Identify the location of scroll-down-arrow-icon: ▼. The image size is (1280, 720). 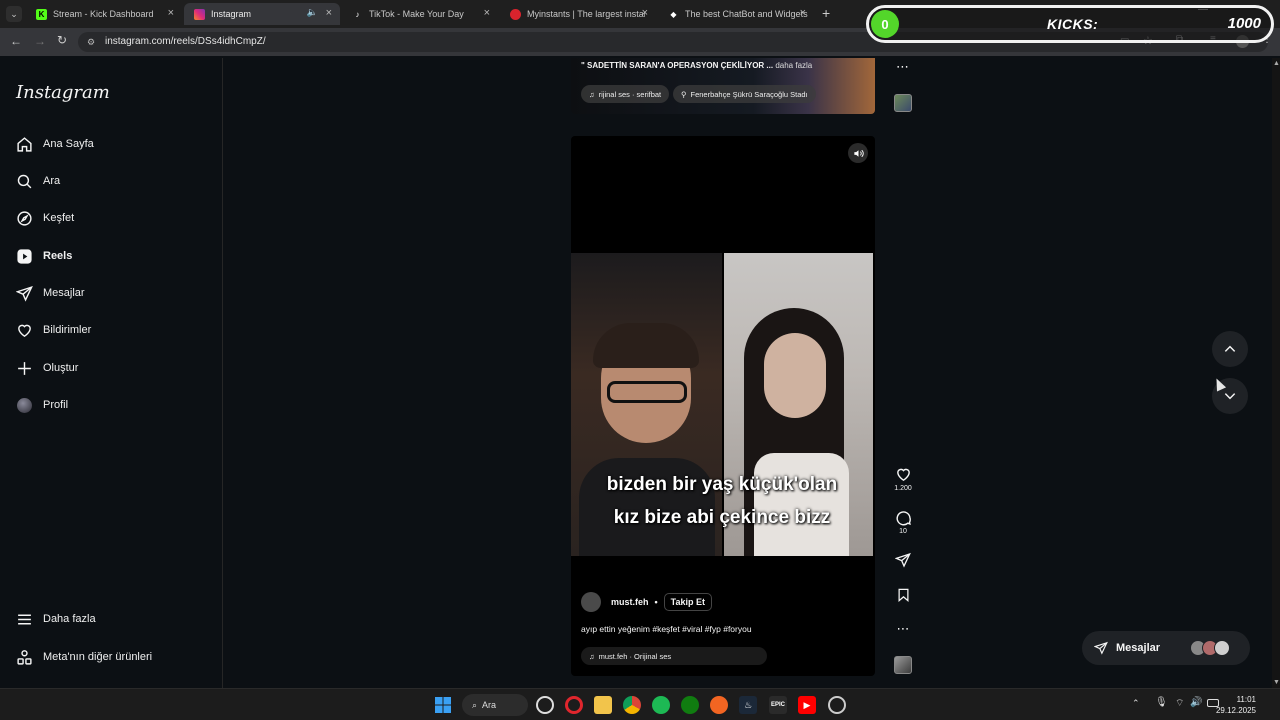
(1276, 682).